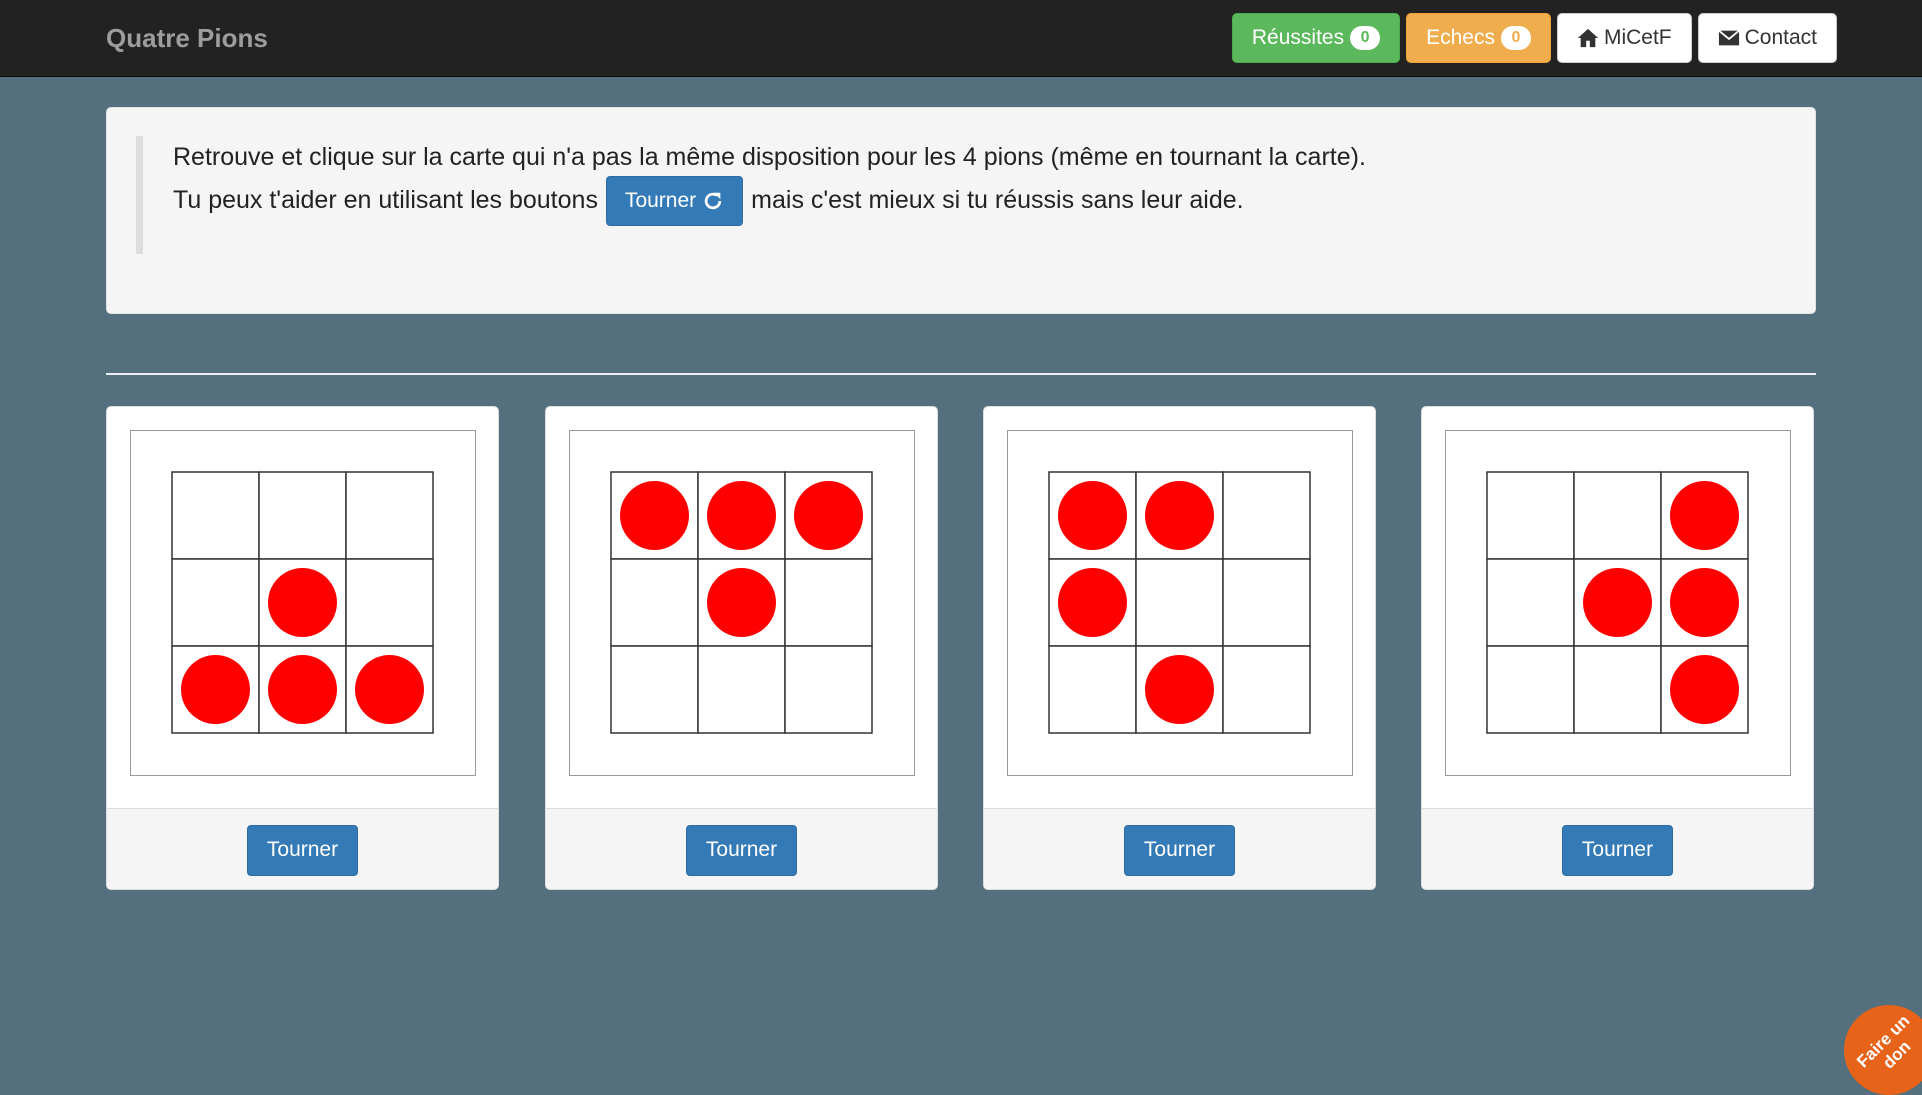 Image resolution: width=1922 pixels, height=1095 pixels. I want to click on success-label: Réussites, so click(1298, 37).